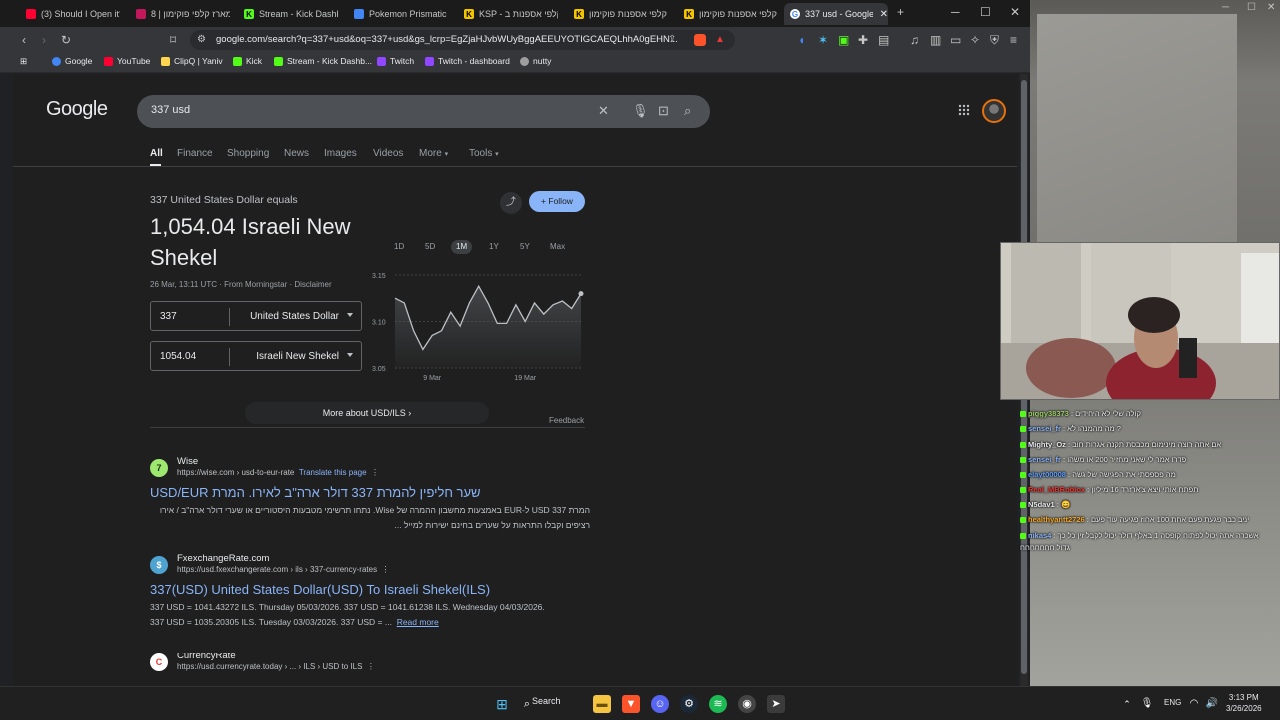  Describe the element at coordinates (672, 40) in the screenshot. I see `share-icon: ⇪` at that location.